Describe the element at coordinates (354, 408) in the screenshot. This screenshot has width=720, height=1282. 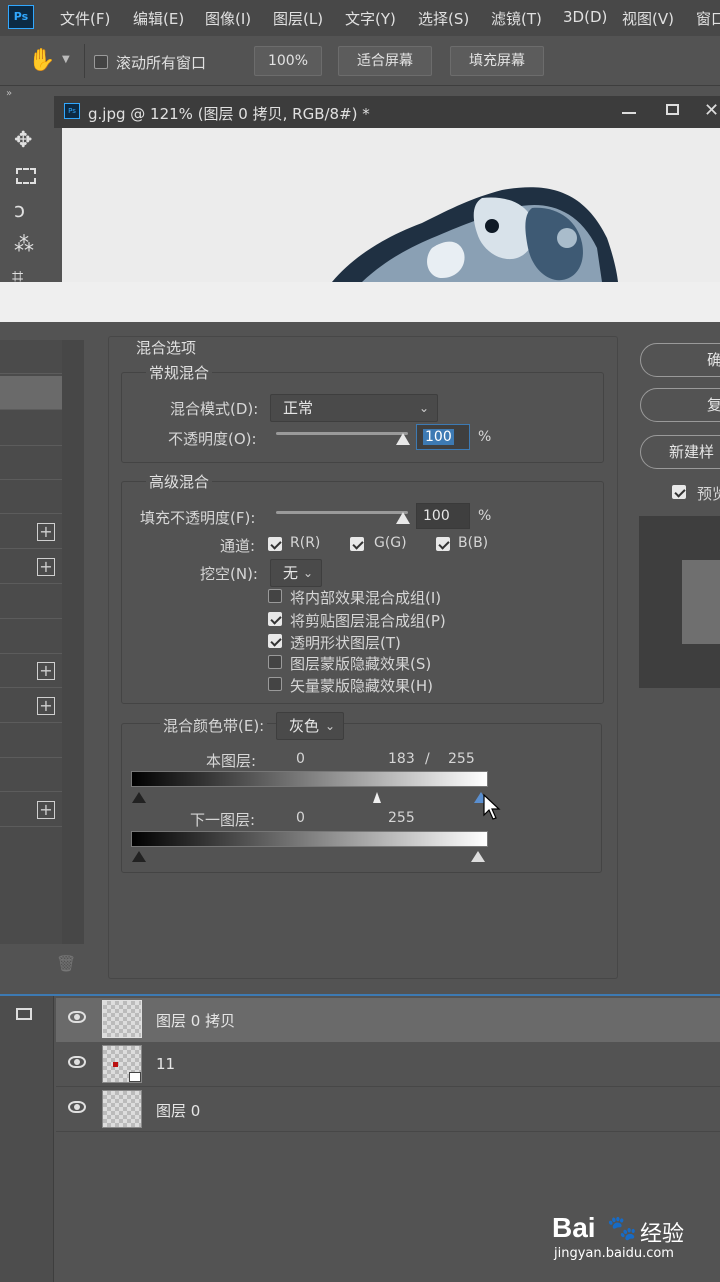
I see `blend-mode-select: 正常 ⌄` at that location.